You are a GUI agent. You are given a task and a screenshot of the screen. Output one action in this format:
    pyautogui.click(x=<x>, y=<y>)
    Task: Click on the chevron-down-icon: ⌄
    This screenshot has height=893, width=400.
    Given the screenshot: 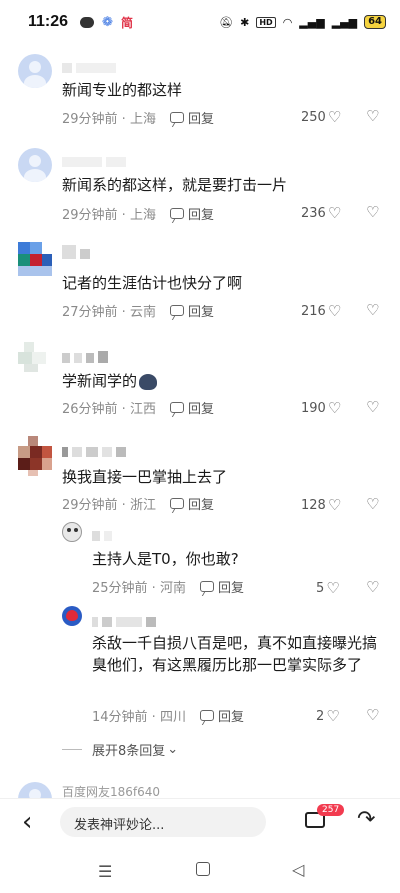 What is the action you would take?
    pyautogui.click(x=173, y=749)
    